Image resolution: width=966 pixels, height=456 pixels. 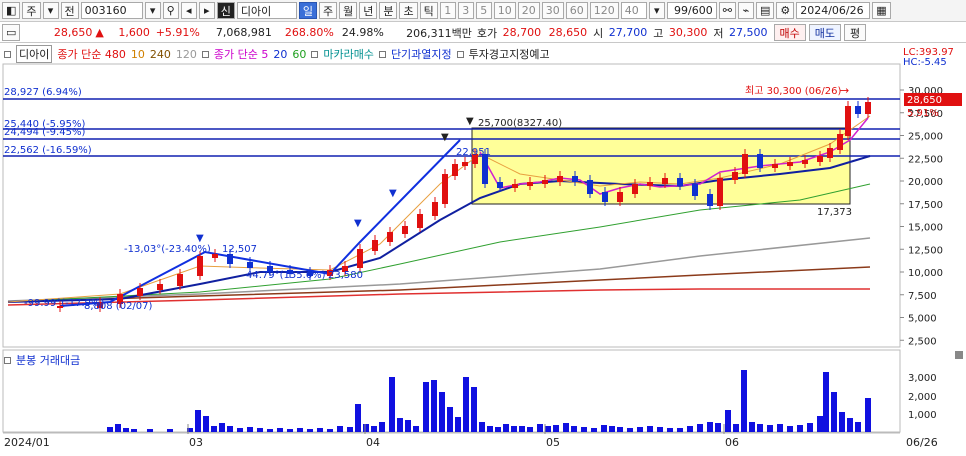 I want to click on toolbar-sin-badge: 신, so click(x=225, y=10).